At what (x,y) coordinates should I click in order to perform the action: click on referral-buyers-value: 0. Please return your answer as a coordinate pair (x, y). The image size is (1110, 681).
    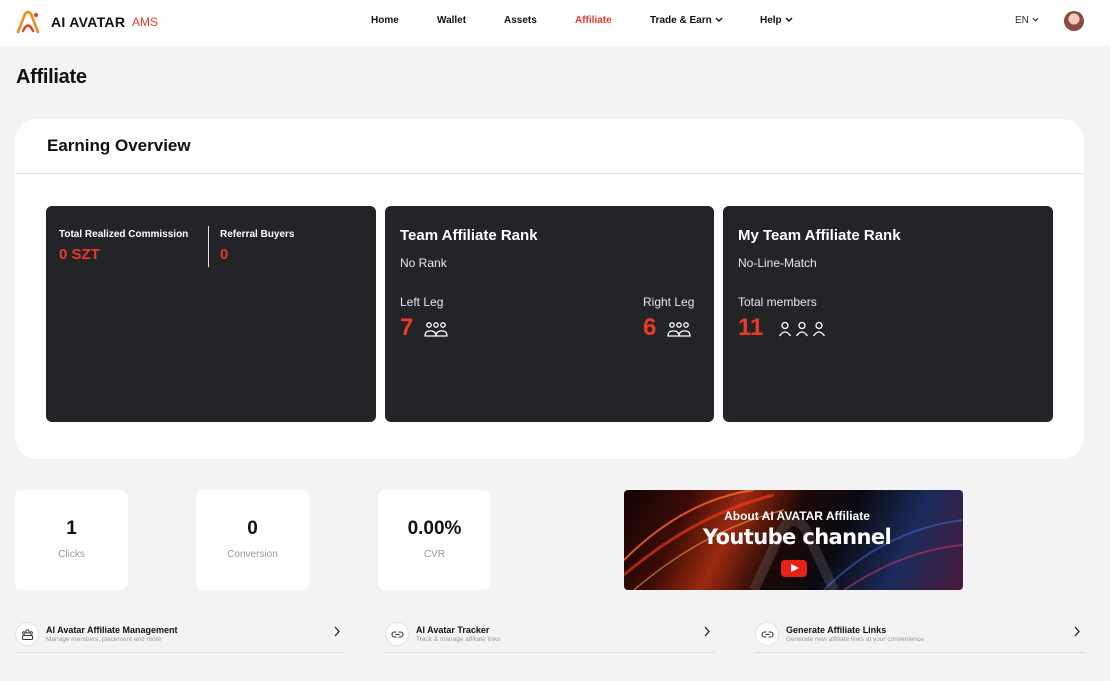
    Looking at the image, I should click on (224, 254).